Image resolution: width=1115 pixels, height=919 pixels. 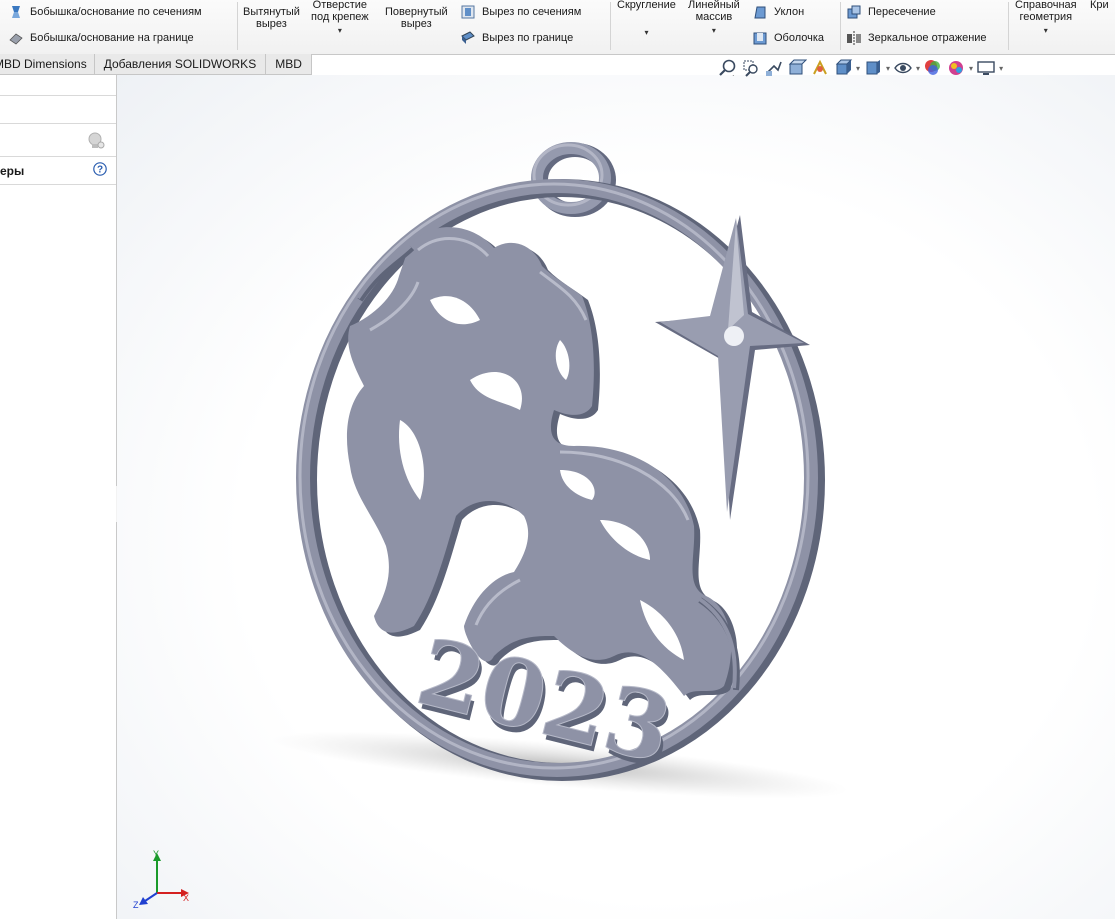 What do you see at coordinates (760, 38) in the screenshot?
I see `shell-icon` at bounding box center [760, 38].